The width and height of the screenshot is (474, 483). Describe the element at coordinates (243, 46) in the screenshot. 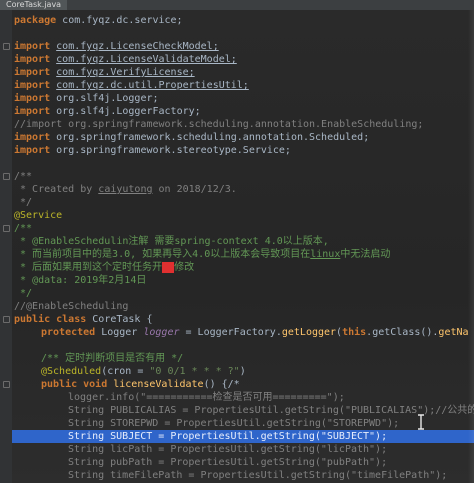

I see `code-line: import com.fyqz.LicenseCheckModel;` at that location.